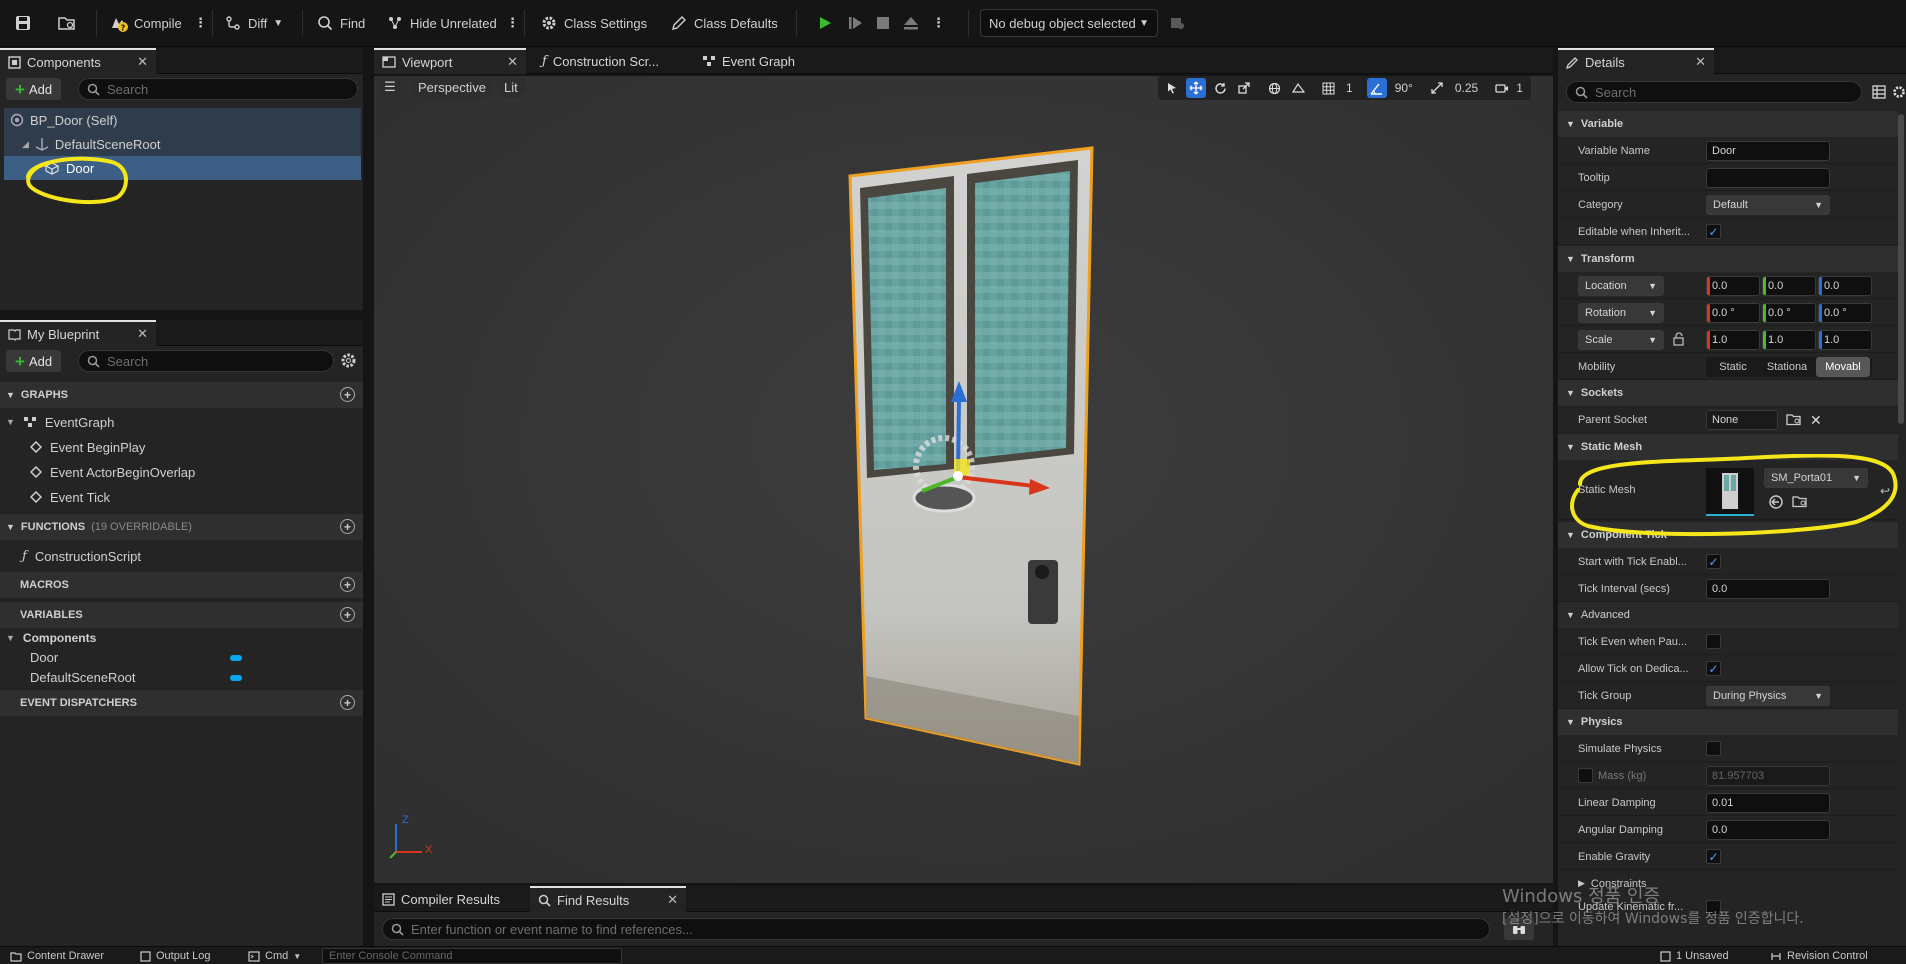 The height and width of the screenshot is (964, 1906). Describe the element at coordinates (1274, 88) in the screenshot. I see `world-local-button` at that location.